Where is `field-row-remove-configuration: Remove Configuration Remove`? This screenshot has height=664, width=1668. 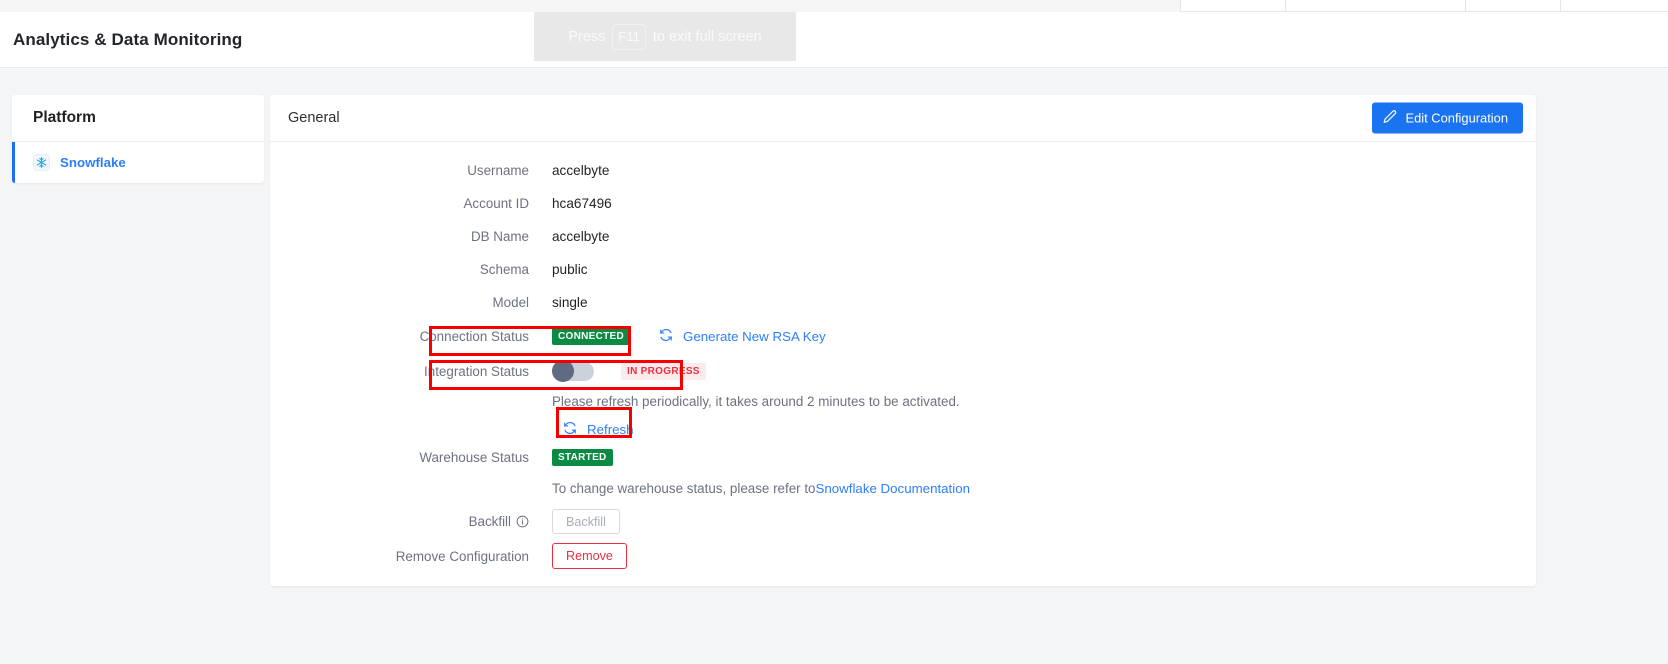
field-row-remove-configuration: Remove Configuration Remove is located at coordinates (903, 556).